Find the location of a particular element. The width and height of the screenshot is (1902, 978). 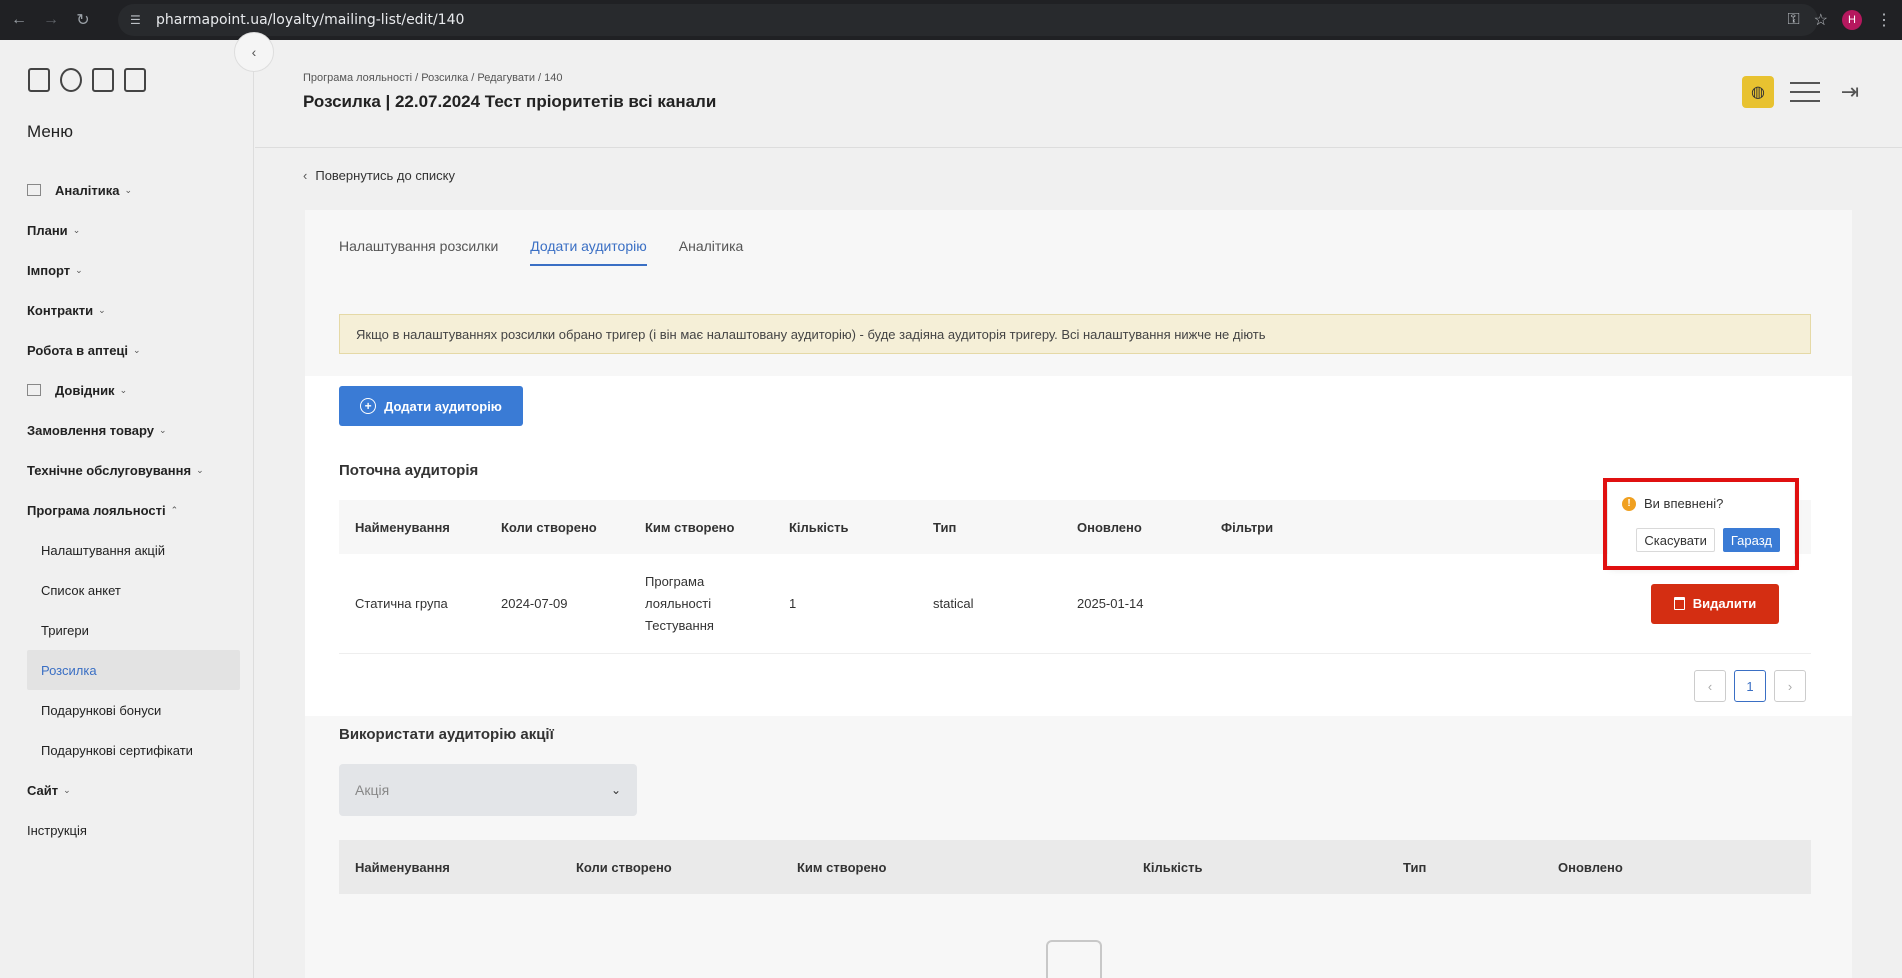

sidebar-item-loyalty: Програма лояльності ⌃ is located at coordinates (127, 510).